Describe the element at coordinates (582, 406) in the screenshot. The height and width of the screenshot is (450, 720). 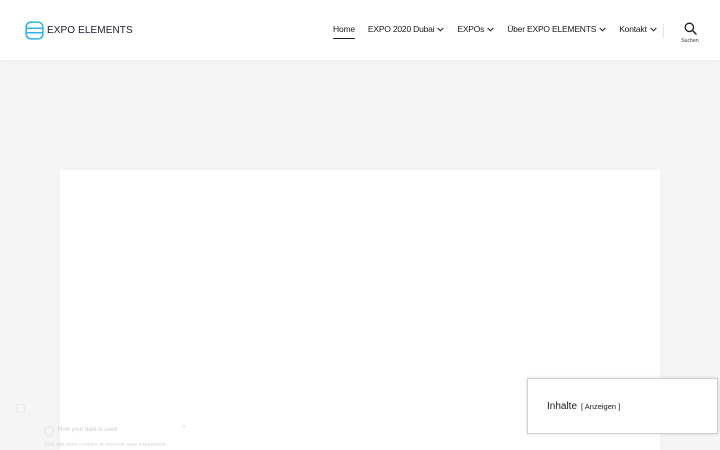
I see `toc-bracket-open: [` at that location.